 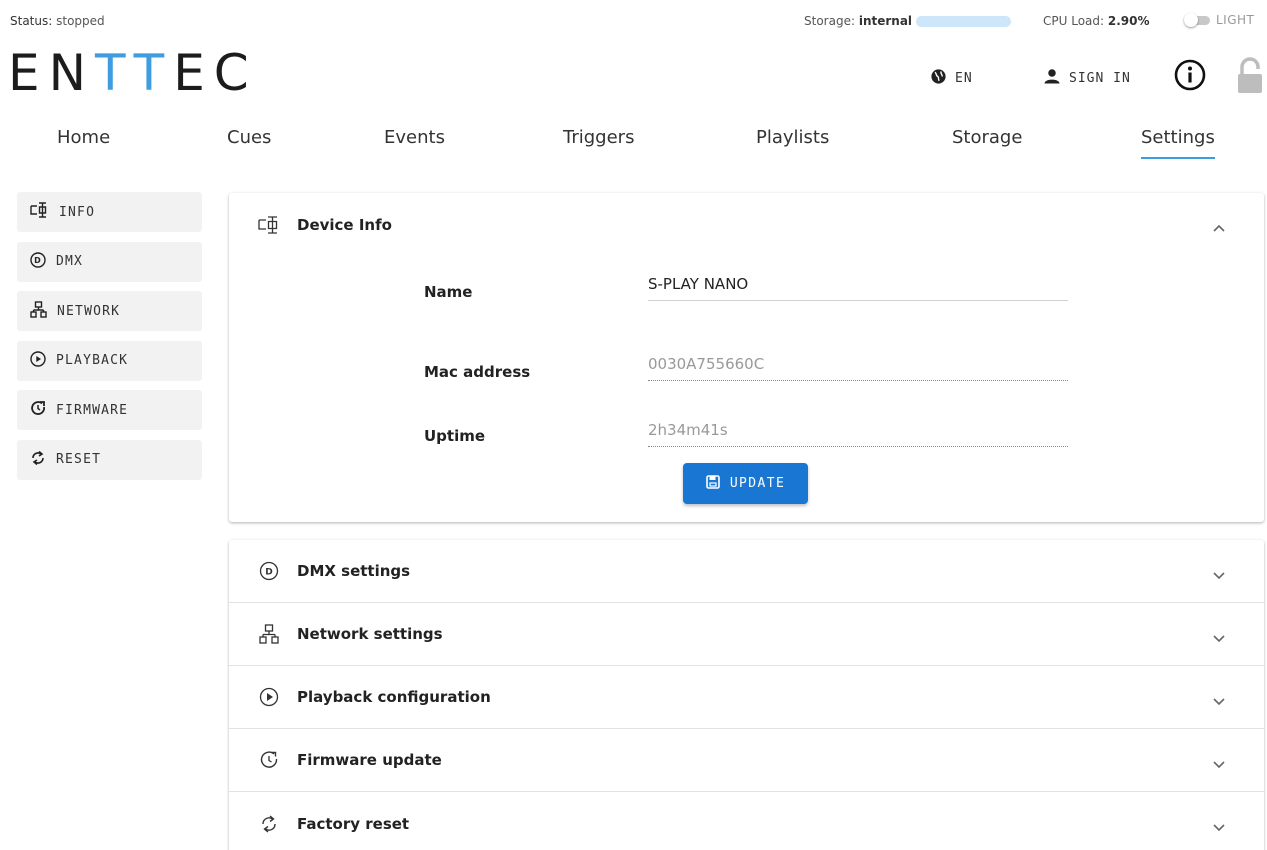 What do you see at coordinates (89, 311) in the screenshot?
I see `sidebar-item-label: NETWORK` at bounding box center [89, 311].